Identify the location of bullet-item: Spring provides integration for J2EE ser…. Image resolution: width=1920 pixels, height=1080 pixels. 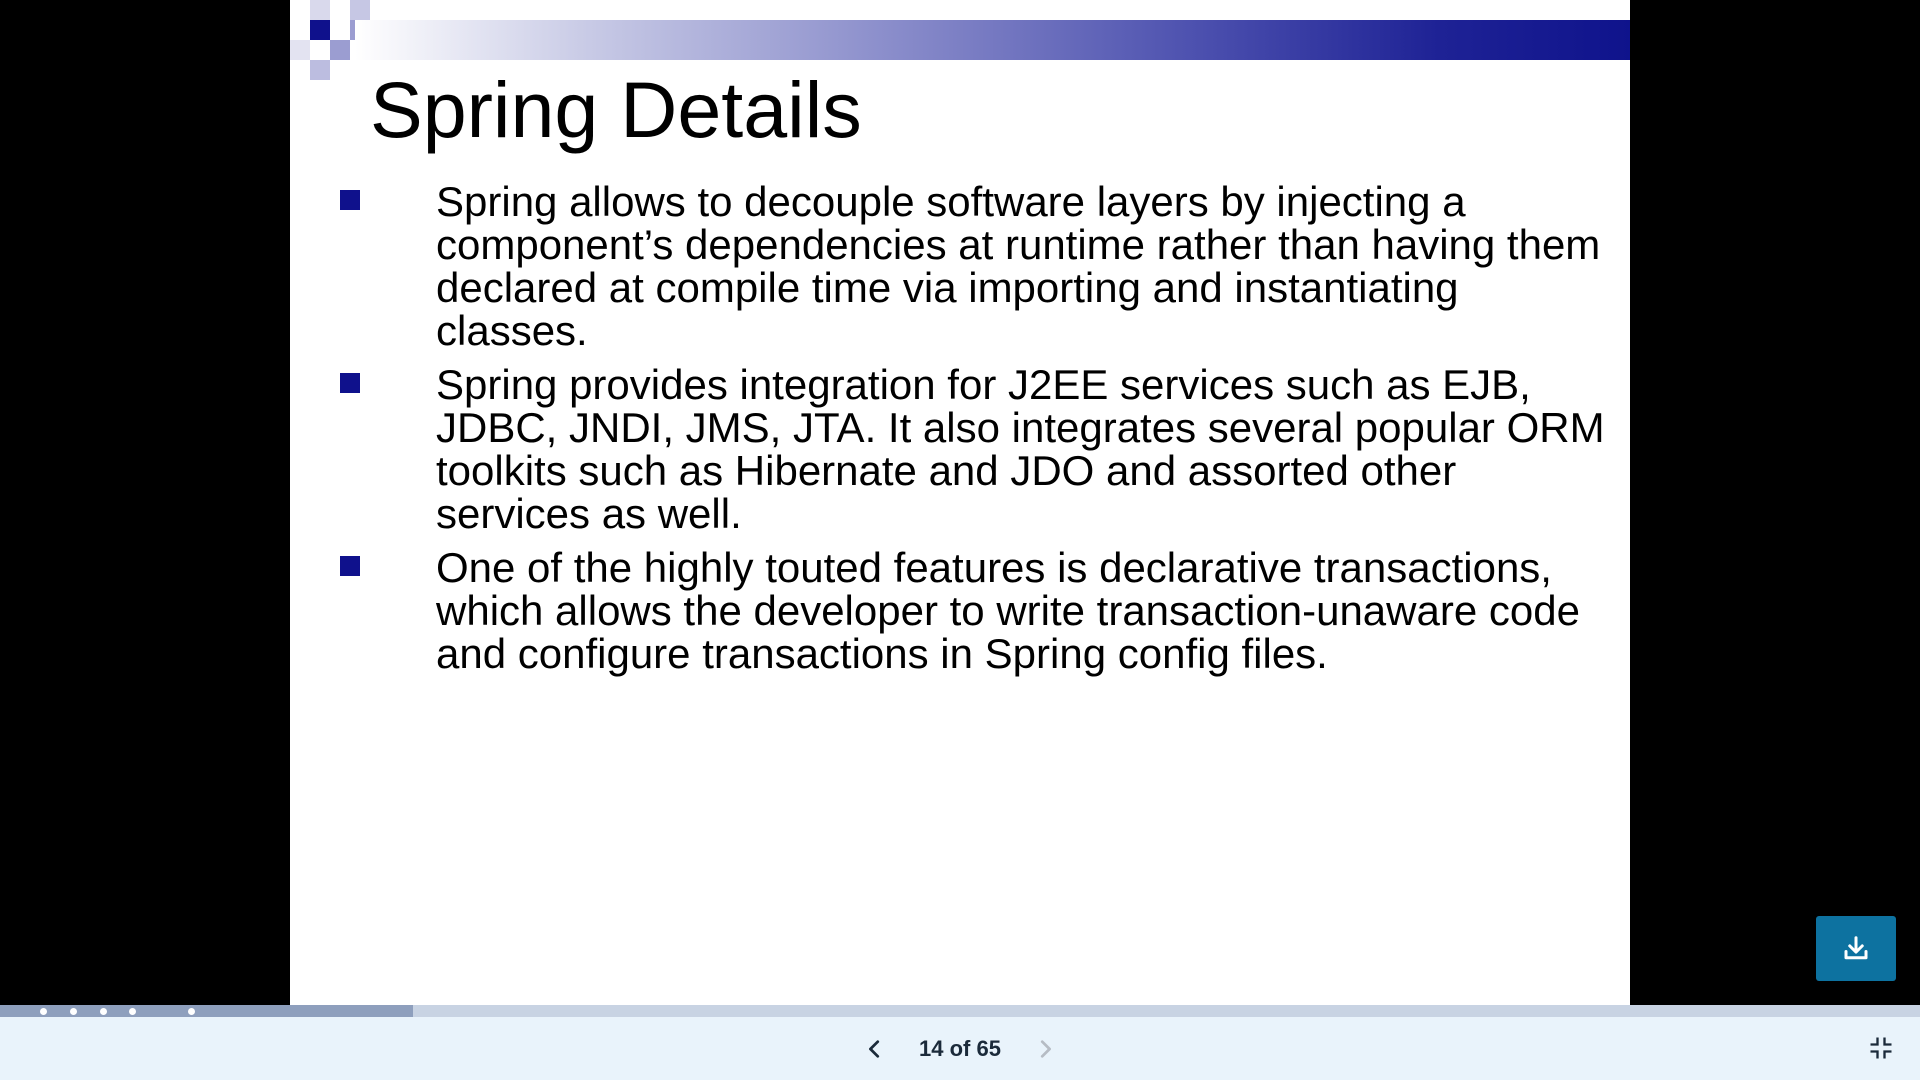
(975, 449).